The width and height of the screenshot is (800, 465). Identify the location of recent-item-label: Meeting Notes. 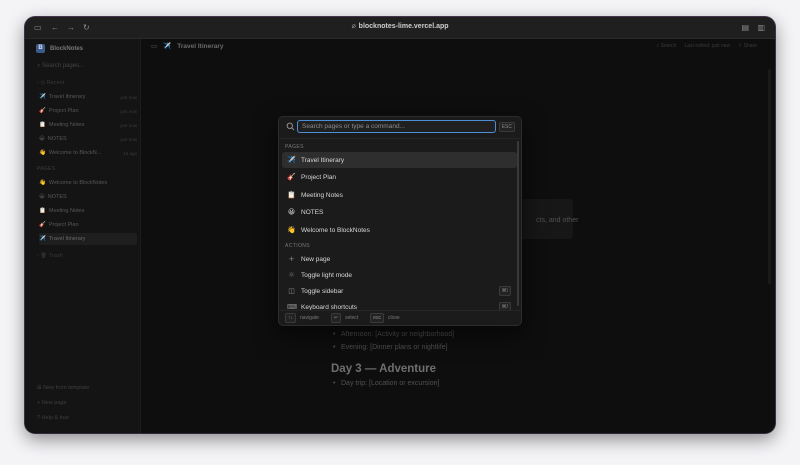
(66, 125).